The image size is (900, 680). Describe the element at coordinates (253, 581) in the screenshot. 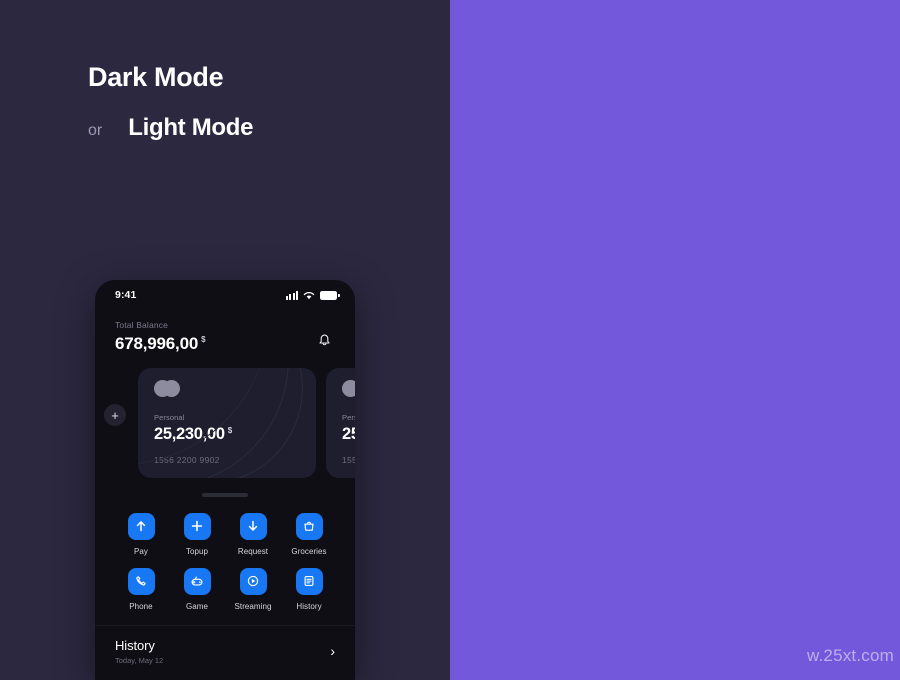

I see `play-circle-icon` at that location.